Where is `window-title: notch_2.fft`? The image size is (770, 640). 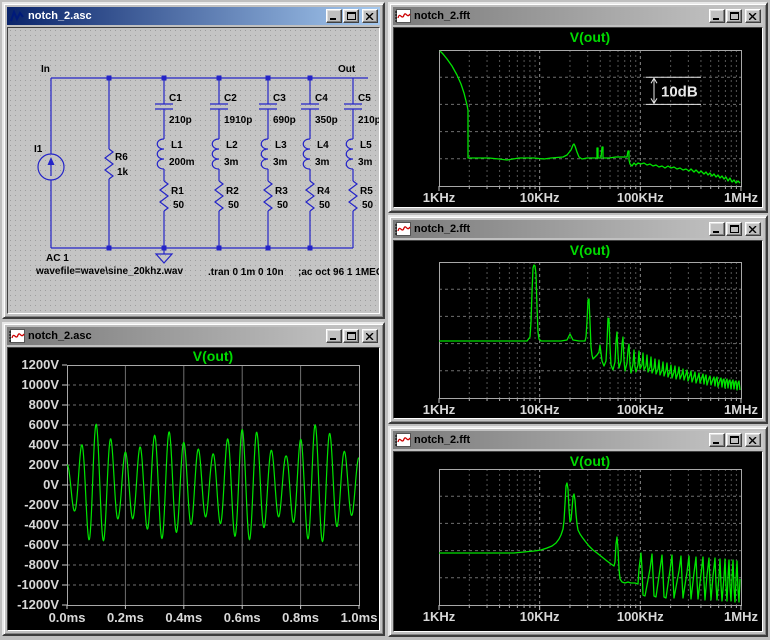 window-title: notch_2.fft is located at coordinates (442, 229).